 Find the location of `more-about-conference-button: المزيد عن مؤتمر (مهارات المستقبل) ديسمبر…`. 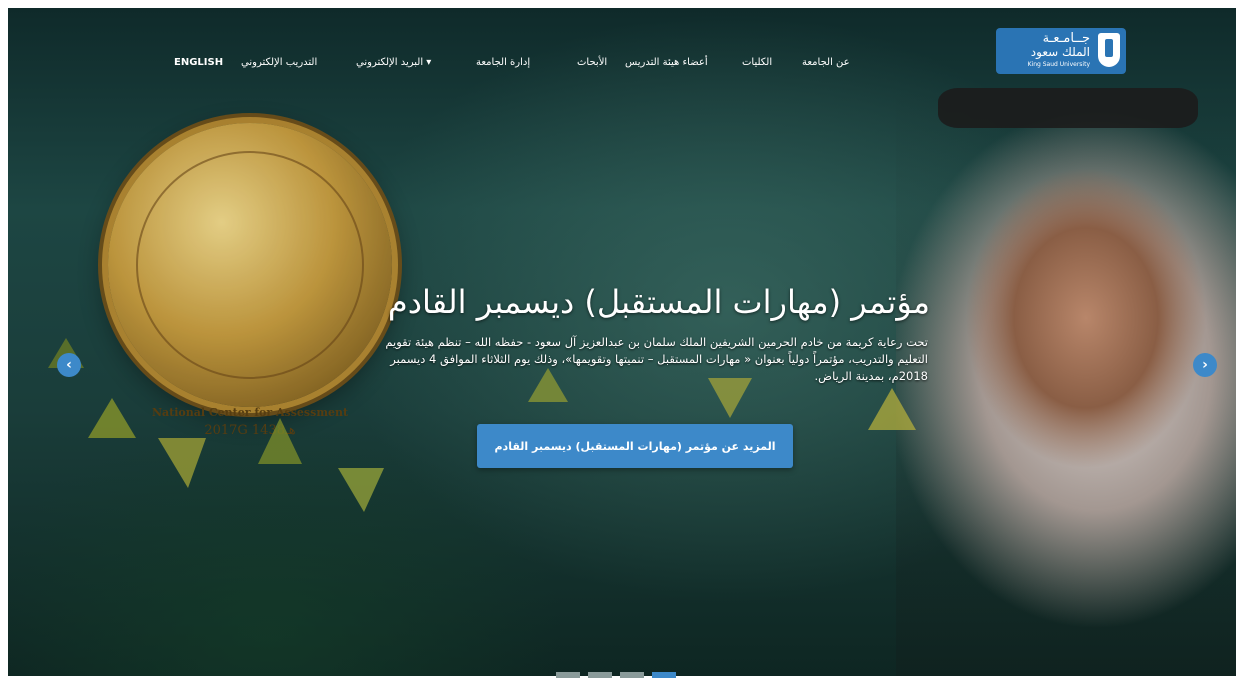

more-about-conference-button: المزيد عن مؤتمر (مهارات المستقبل) ديسمبر… is located at coordinates (635, 446).